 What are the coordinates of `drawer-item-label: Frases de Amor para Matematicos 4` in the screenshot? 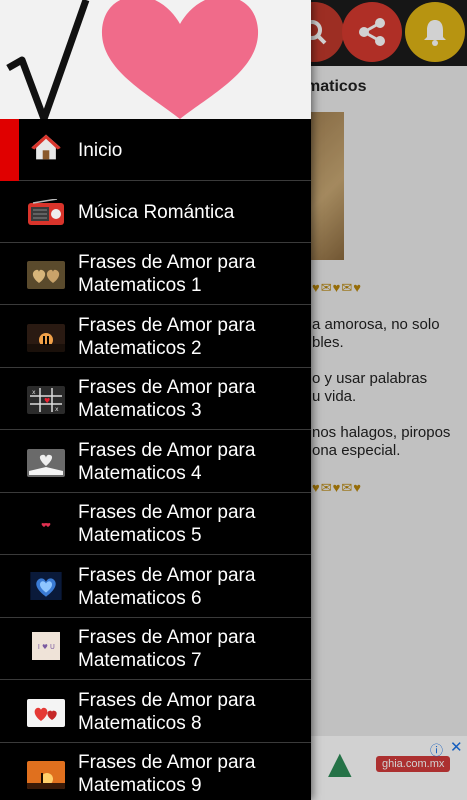 It's located at (166, 462).